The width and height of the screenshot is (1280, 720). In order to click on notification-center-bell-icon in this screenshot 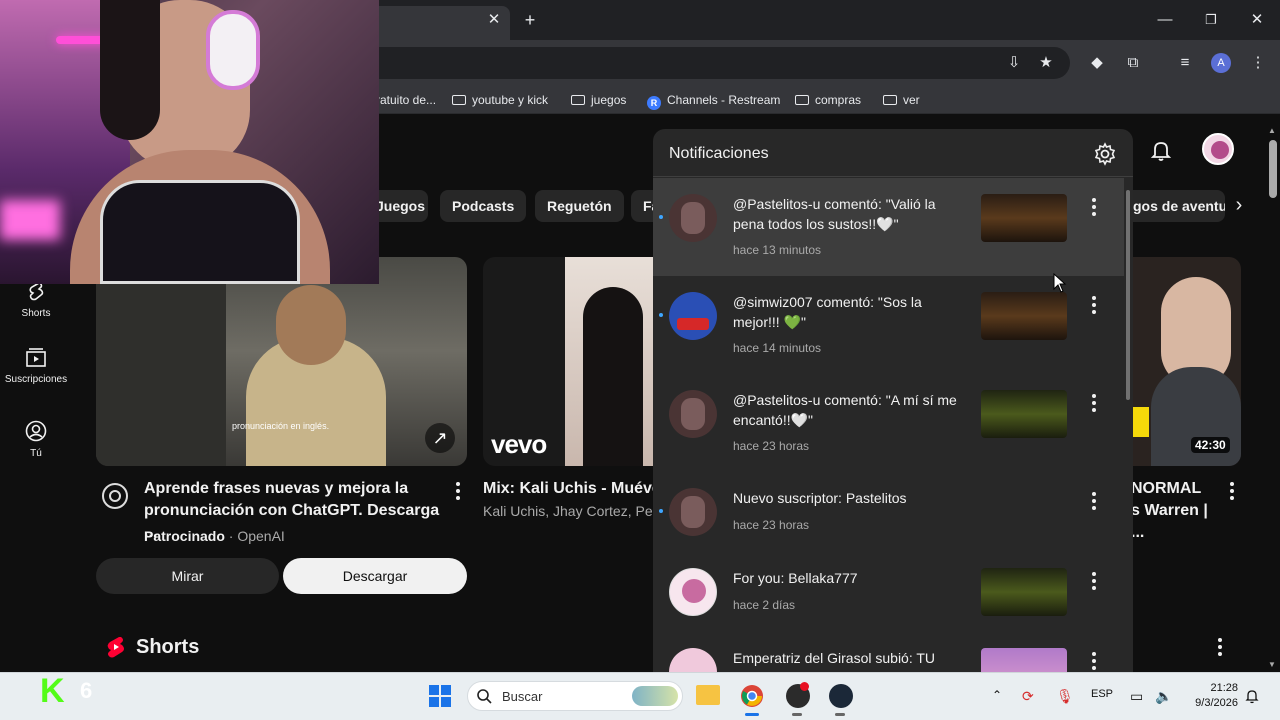, I will do `click(1252, 696)`.